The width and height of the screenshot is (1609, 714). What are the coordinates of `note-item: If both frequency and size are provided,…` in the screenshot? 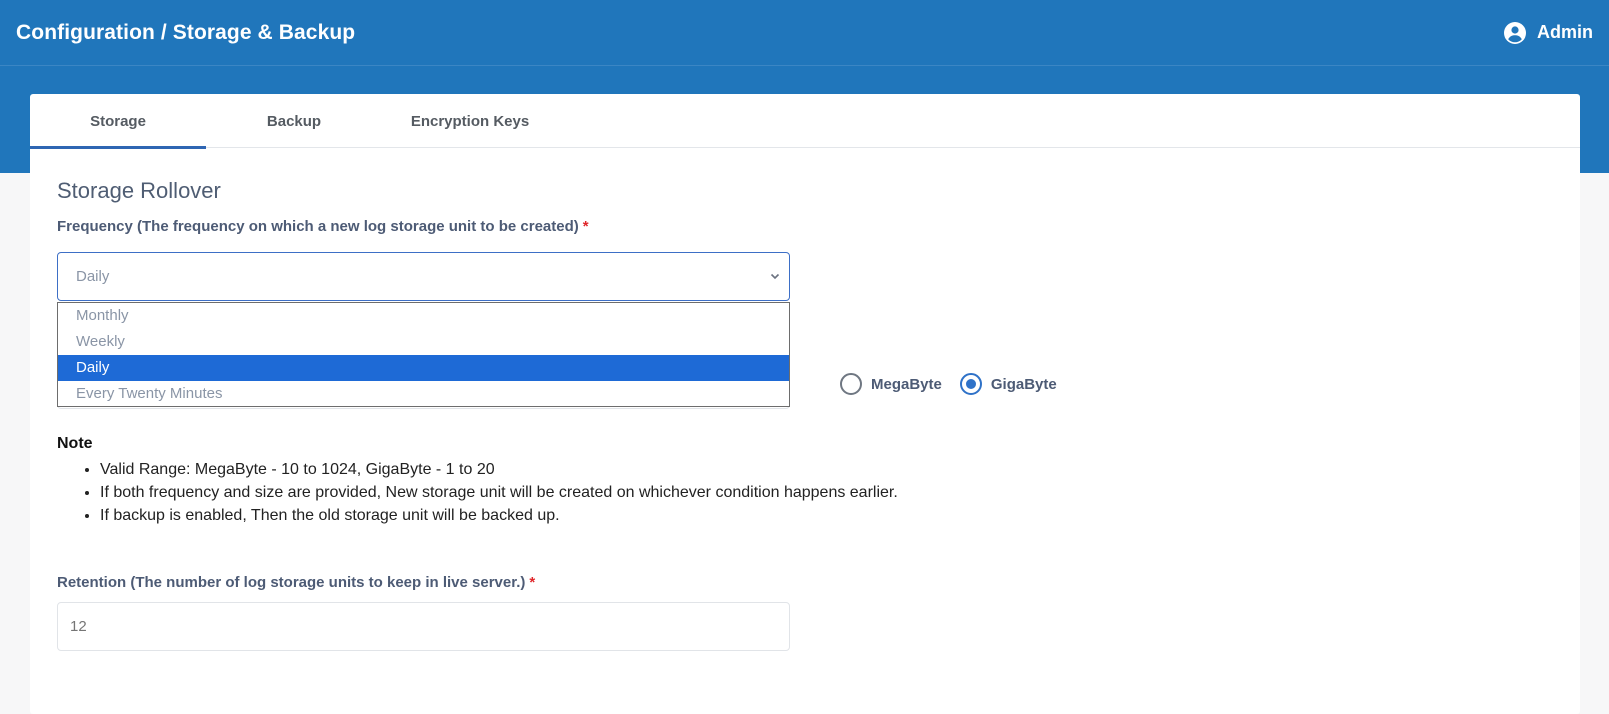 It's located at (499, 492).